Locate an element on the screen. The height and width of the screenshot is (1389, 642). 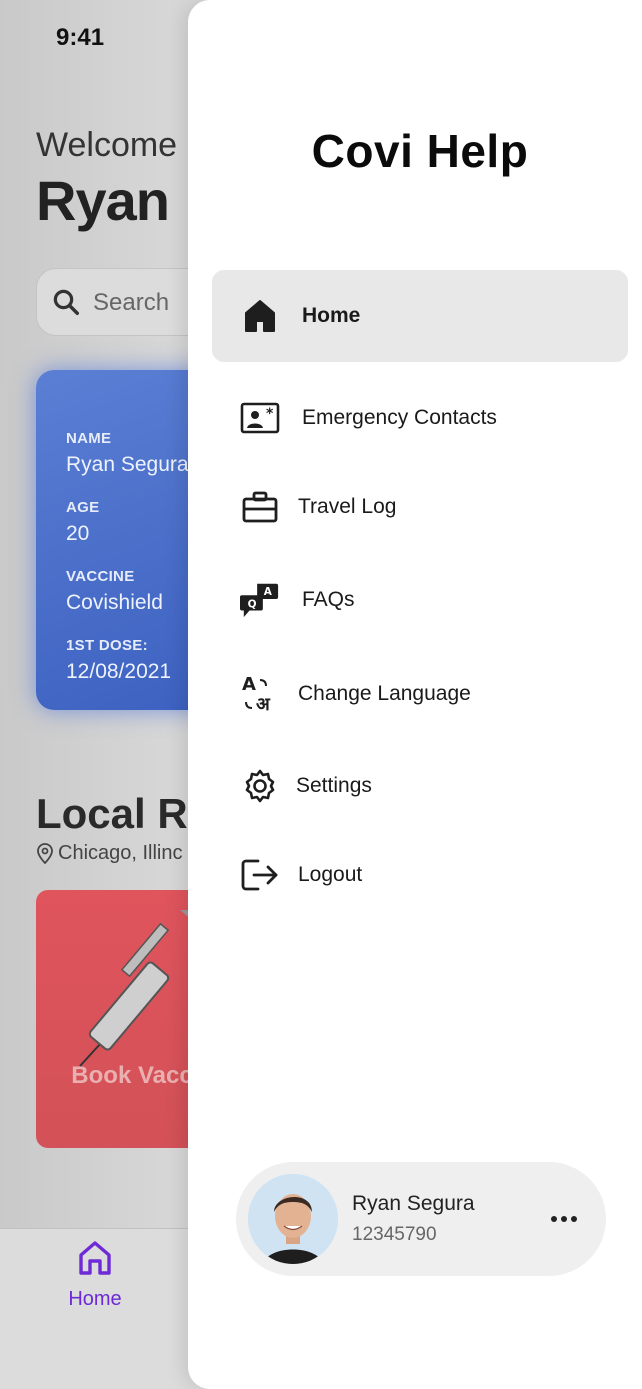
menu-label-change-language: Change Language is located at coordinates (384, 693).